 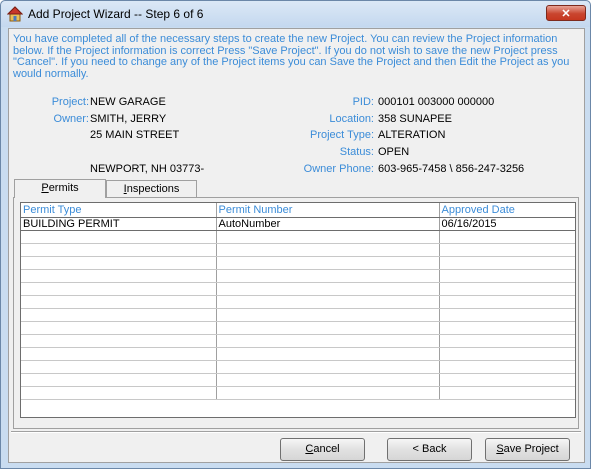 What do you see at coordinates (328, 210) in the screenshot?
I see `column-header-permit-number: Permit Number` at bounding box center [328, 210].